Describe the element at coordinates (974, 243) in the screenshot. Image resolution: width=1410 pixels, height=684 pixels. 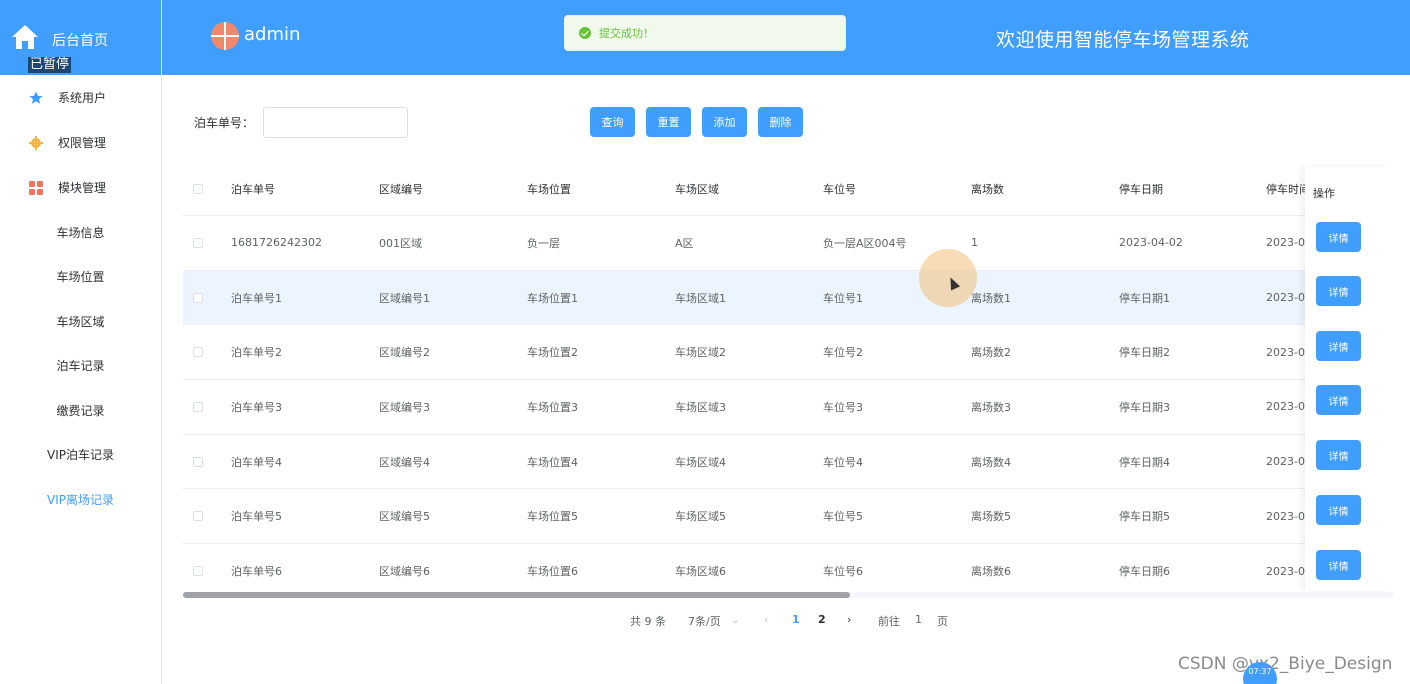
I see `cell-exit-count: 1` at that location.